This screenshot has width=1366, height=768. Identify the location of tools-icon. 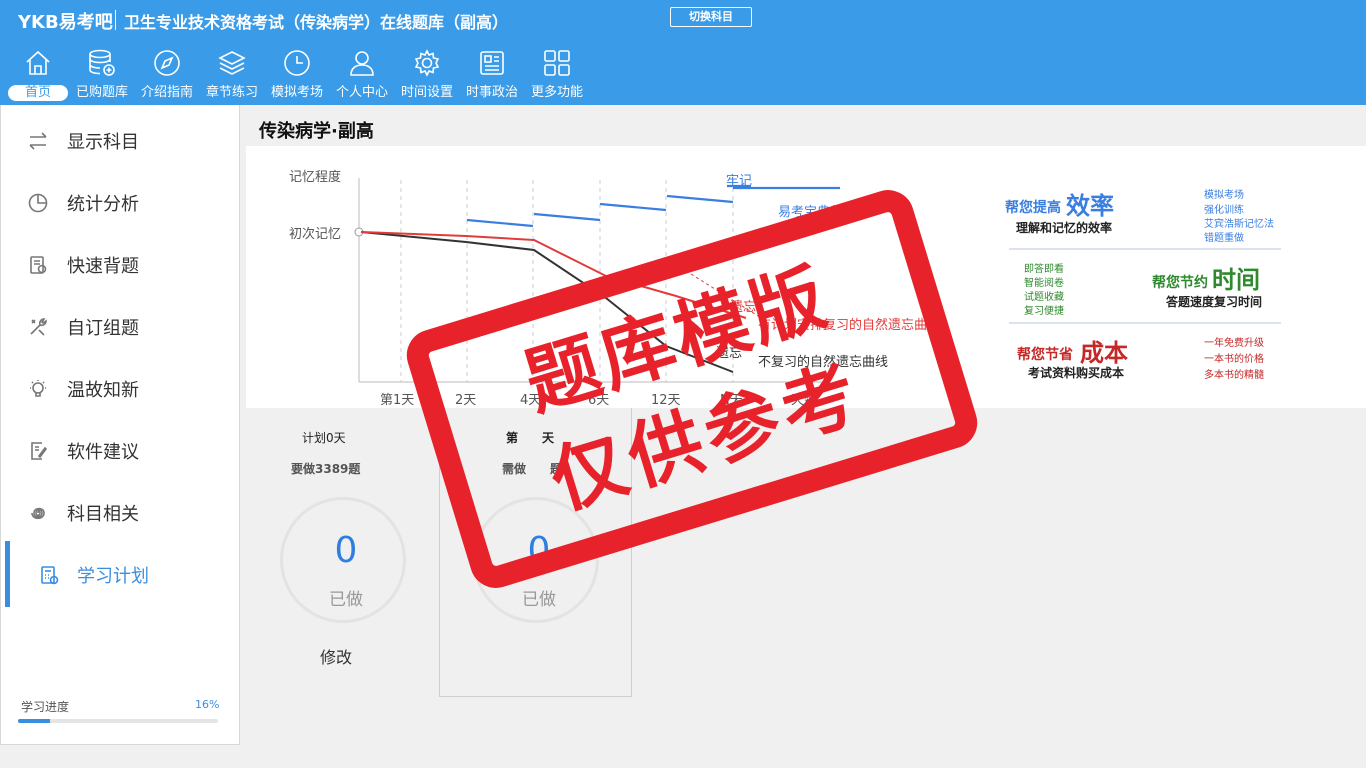
(38, 327).